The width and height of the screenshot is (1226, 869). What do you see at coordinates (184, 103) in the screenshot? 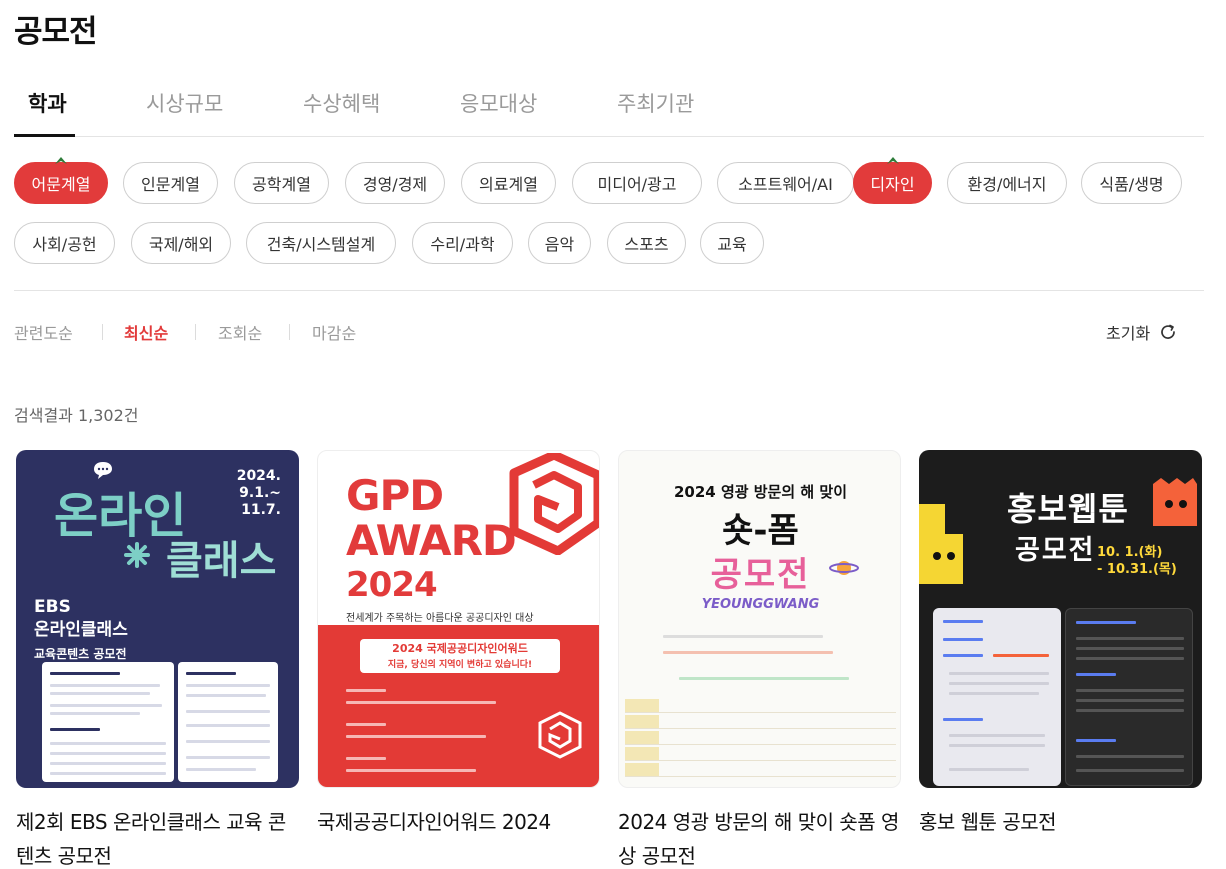
I see `tab-prize-scale: 시상규모` at bounding box center [184, 103].